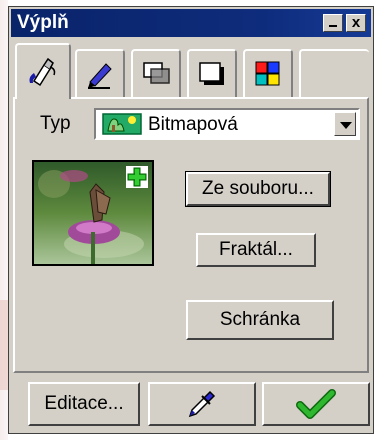  I want to click on tab-fill, so click(43, 71).